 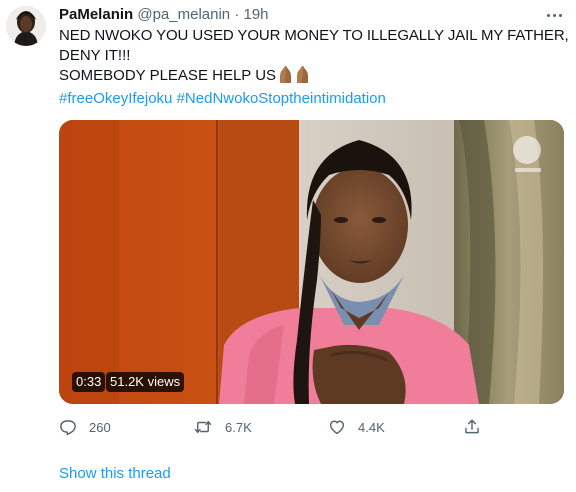 I want to click on heart-outline-icon, so click(x=337, y=427).